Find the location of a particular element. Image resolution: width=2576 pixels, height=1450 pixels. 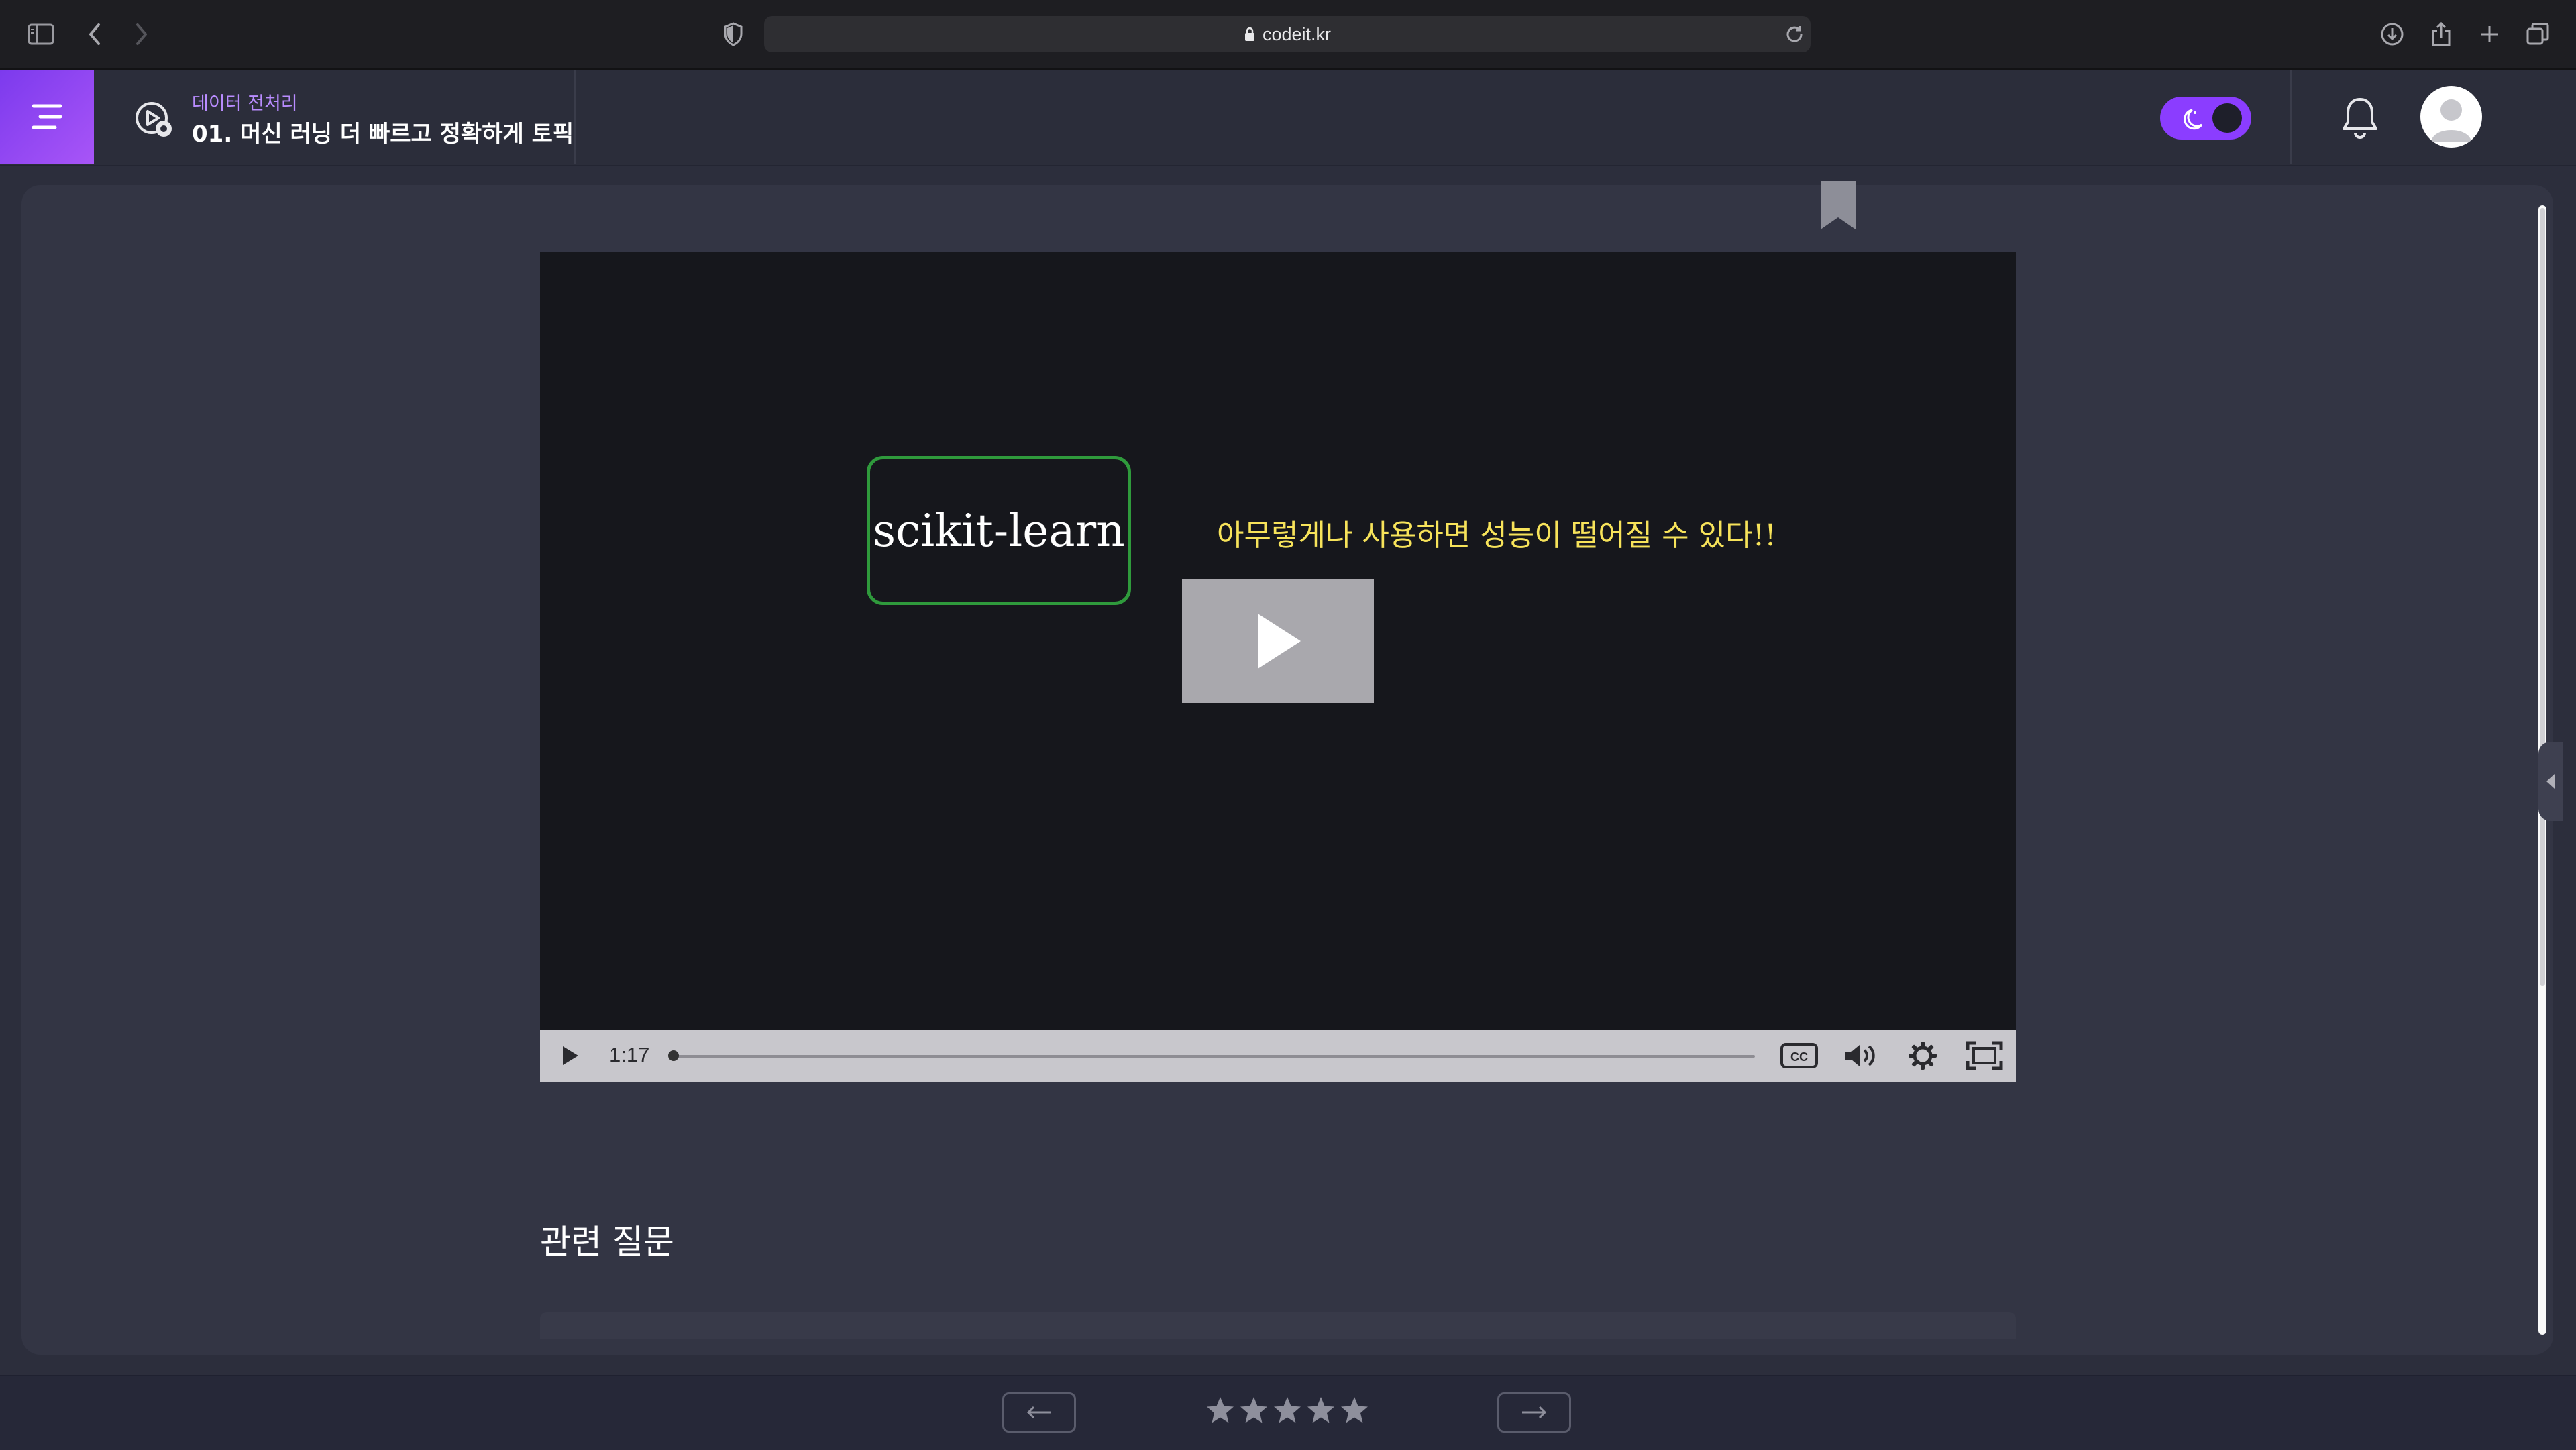

sidebar-toggle-icon is located at coordinates (40, 34).